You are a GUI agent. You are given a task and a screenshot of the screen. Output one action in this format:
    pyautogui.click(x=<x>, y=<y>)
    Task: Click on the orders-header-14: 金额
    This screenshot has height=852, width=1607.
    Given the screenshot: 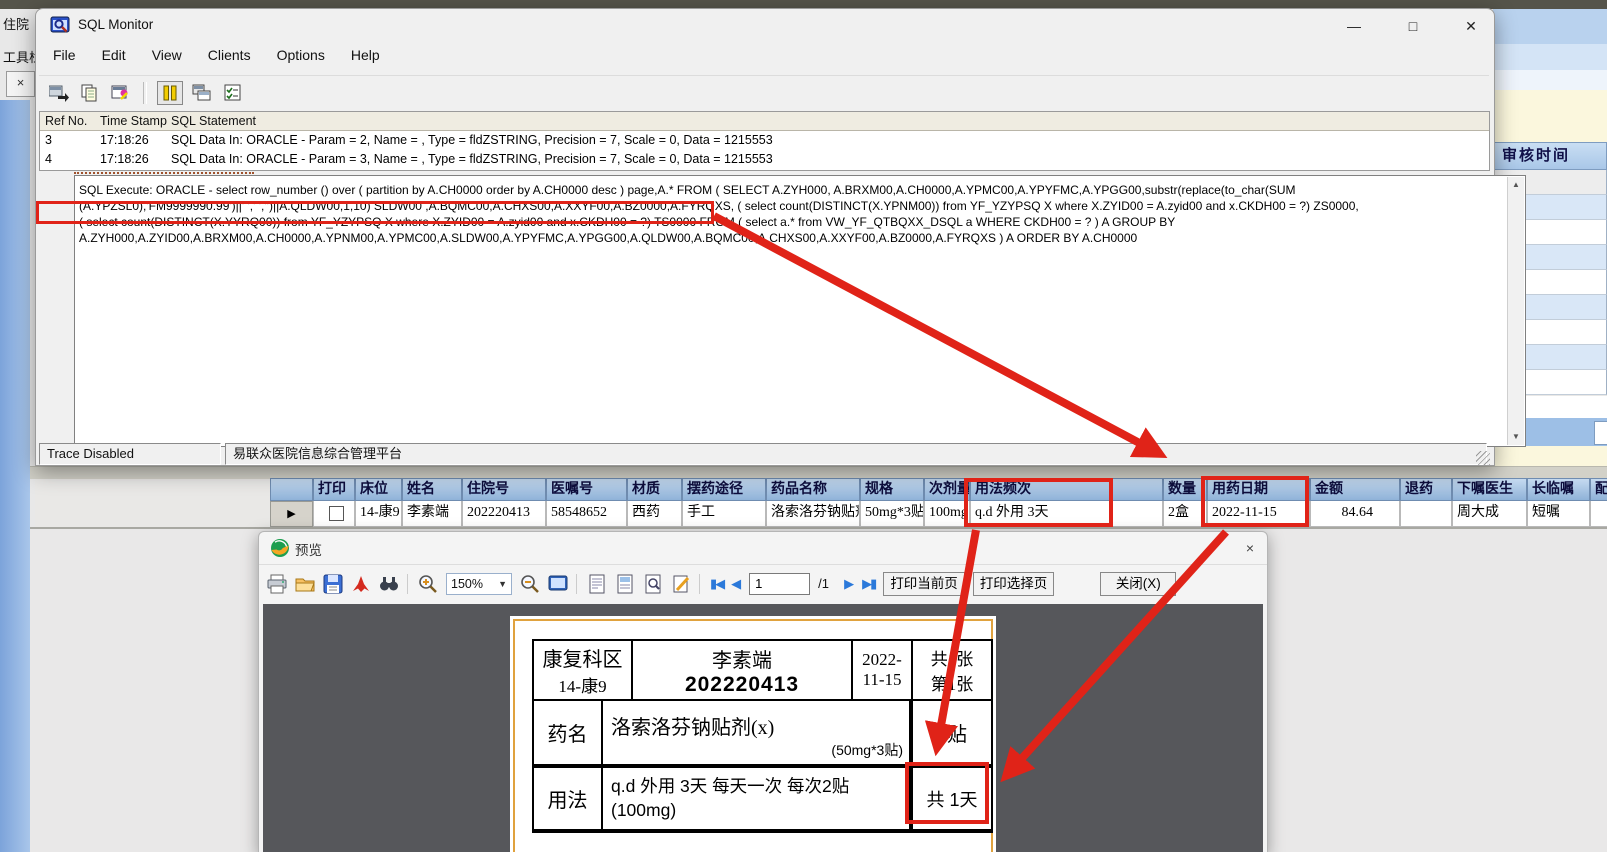 What is the action you would take?
    pyautogui.click(x=1355, y=489)
    